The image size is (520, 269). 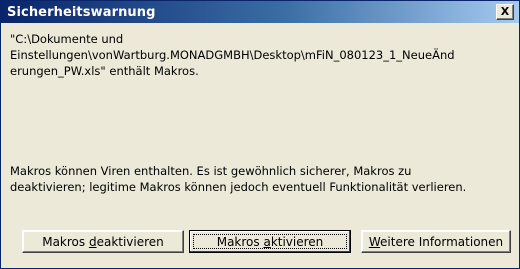 I want to click on title-bar: Sicherheitswarnung X, so click(x=260, y=12).